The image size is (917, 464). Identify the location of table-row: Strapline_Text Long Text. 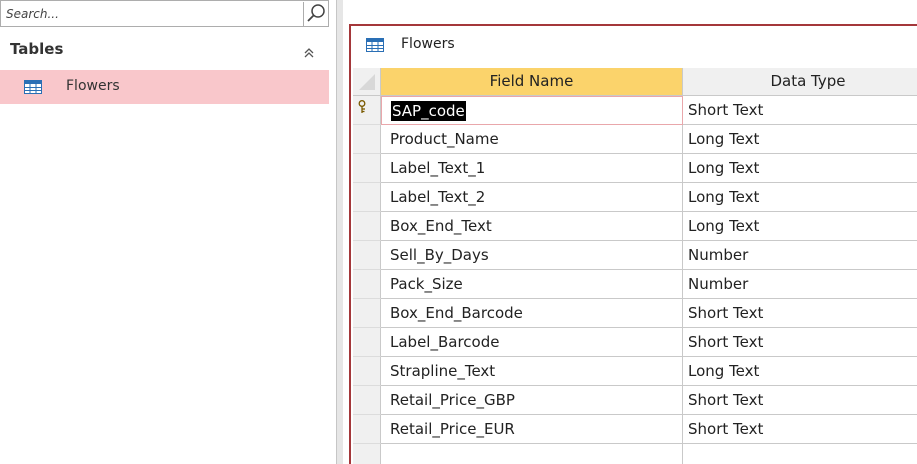
(635, 371).